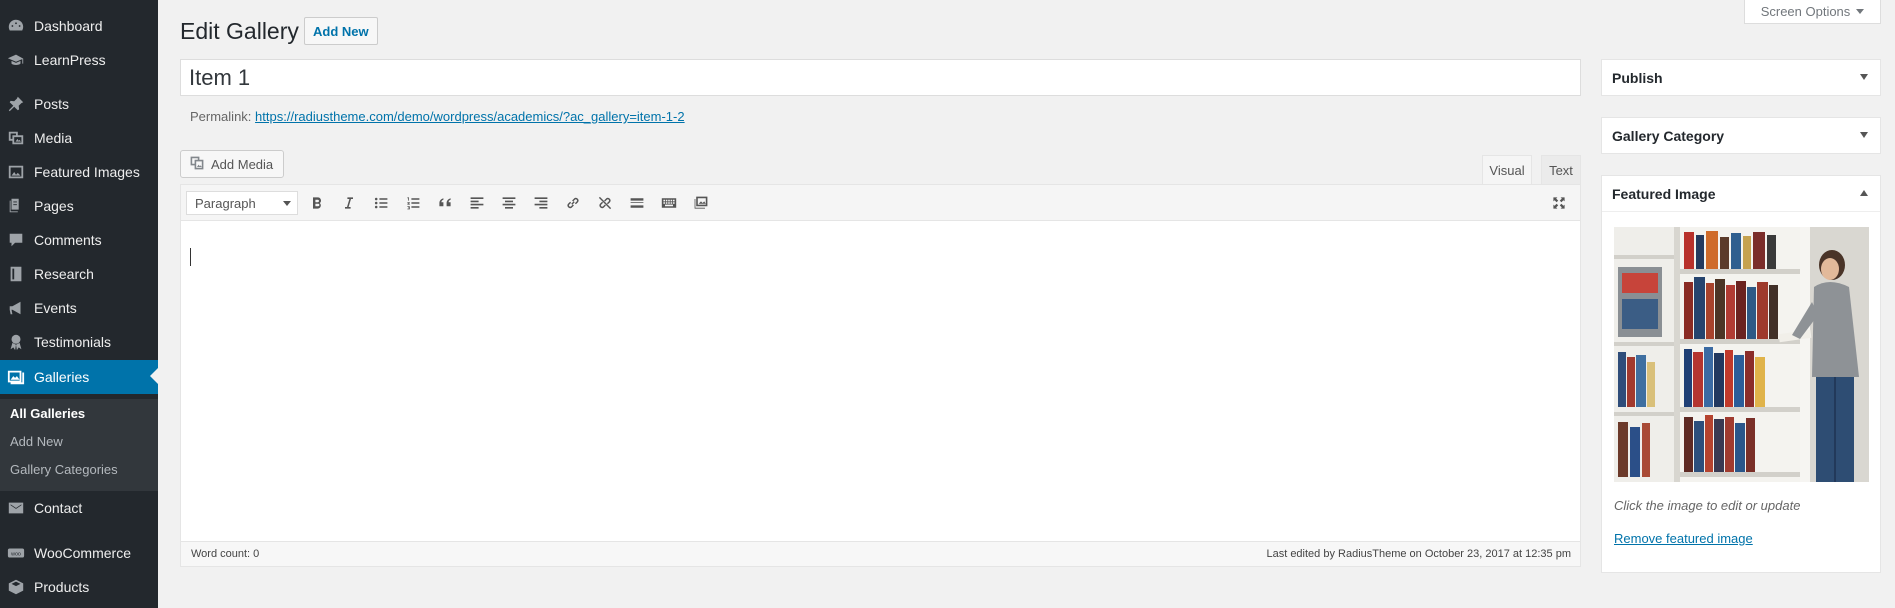 This screenshot has height=608, width=1895. Describe the element at coordinates (1507, 169) in the screenshot. I see `tab-visual: Visual` at that location.